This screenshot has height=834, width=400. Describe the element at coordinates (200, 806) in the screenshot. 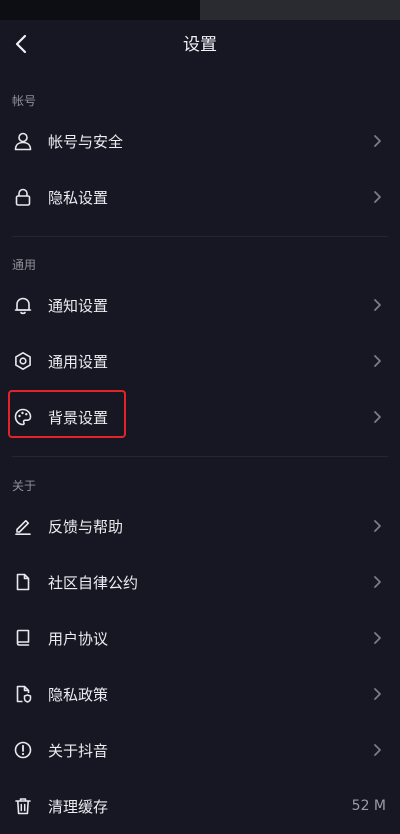

I see `settings-item-clear-cache: 清理缓存 52 M` at that location.